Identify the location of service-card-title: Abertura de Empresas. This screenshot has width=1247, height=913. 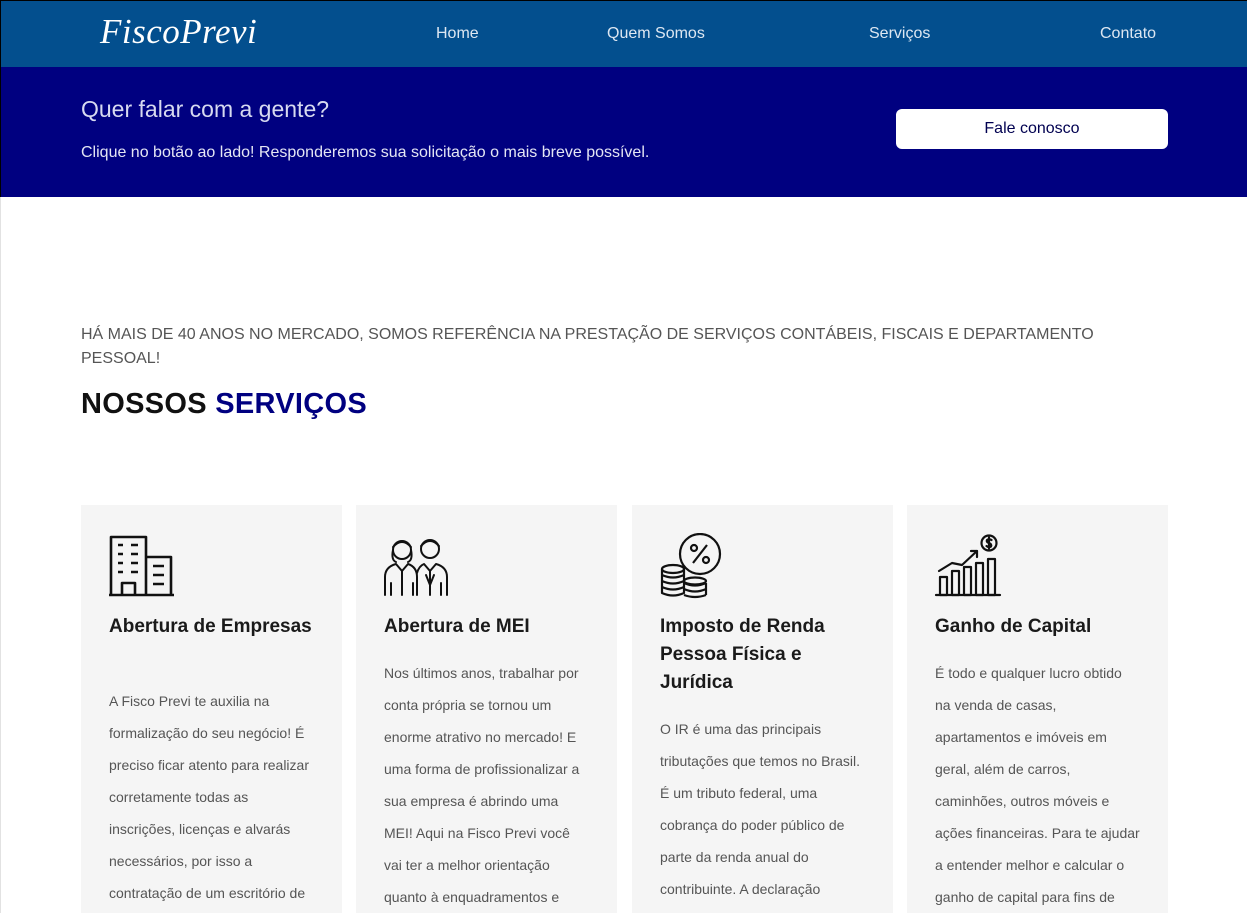
(210, 626).